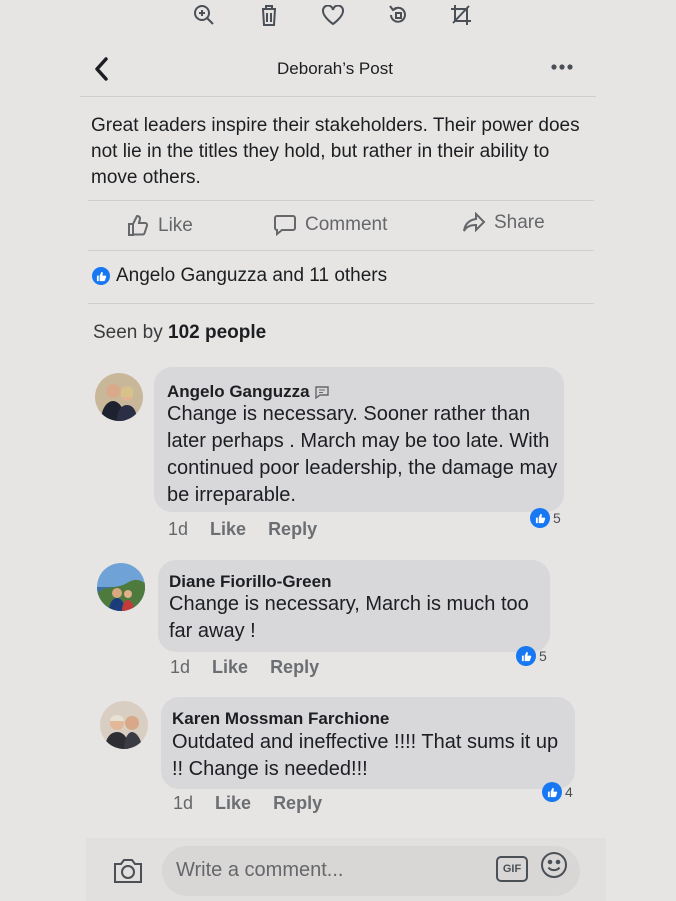 This screenshot has width=676, height=901. What do you see at coordinates (474, 222) in the screenshot?
I see `share-icon` at bounding box center [474, 222].